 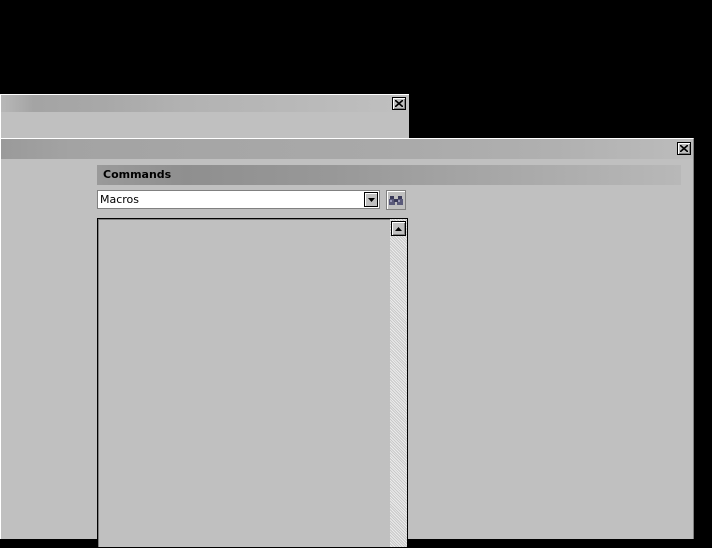 What do you see at coordinates (398, 383) in the screenshot?
I see `commands-list-scrollbar` at bounding box center [398, 383].